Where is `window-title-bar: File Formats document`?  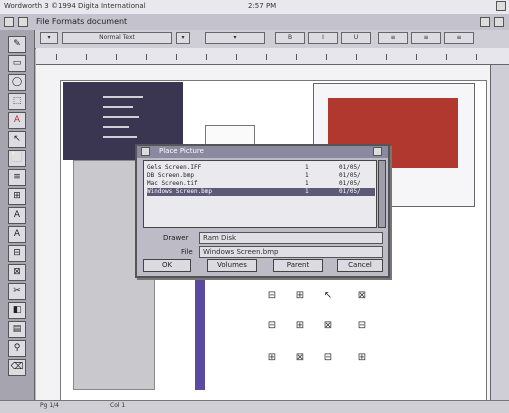
window-title-bar: File Formats document is located at coordinates (254, 22).